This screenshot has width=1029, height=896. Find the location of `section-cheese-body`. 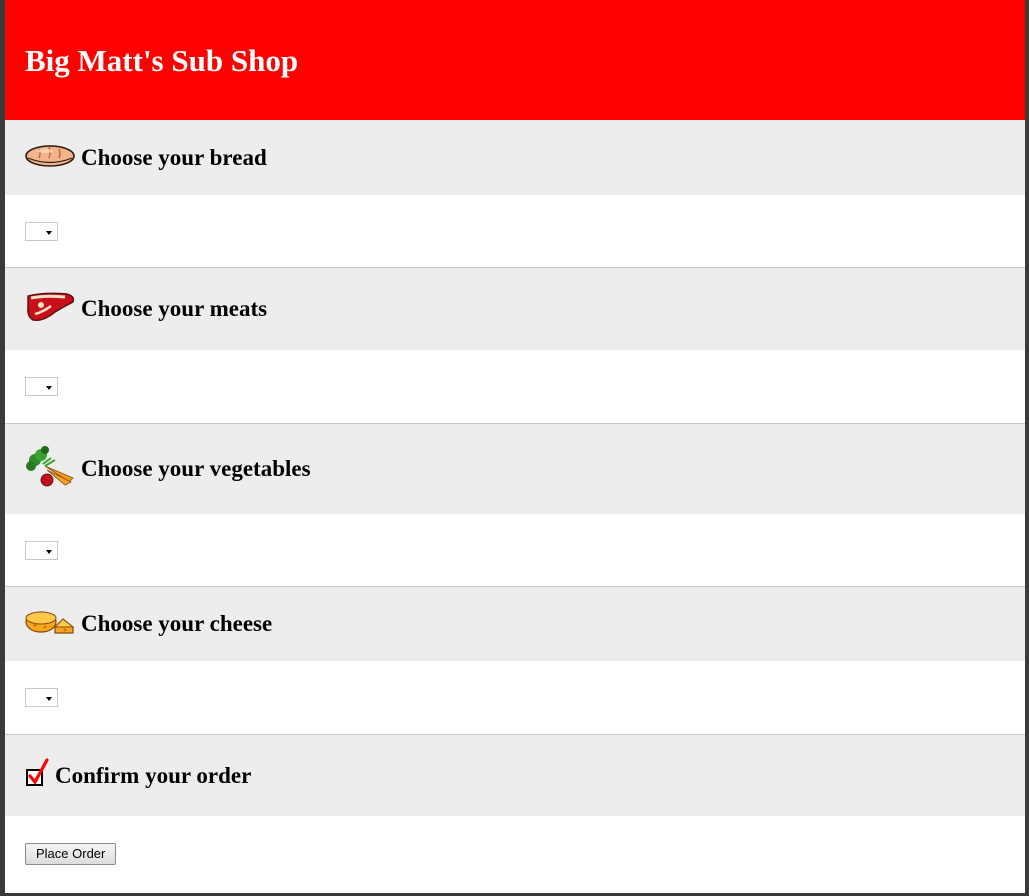

section-cheese-body is located at coordinates (515, 697).